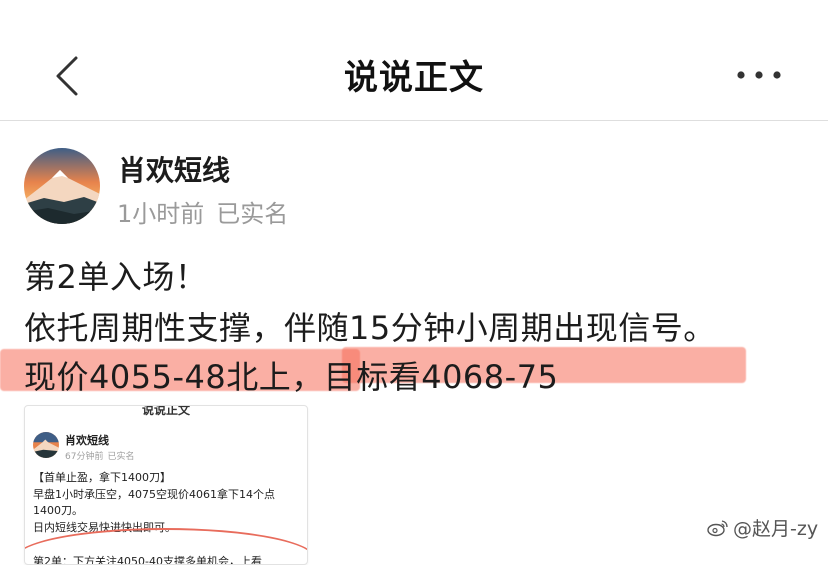 The height and width of the screenshot is (565, 828). I want to click on page-title: 说说正文, so click(414, 78).